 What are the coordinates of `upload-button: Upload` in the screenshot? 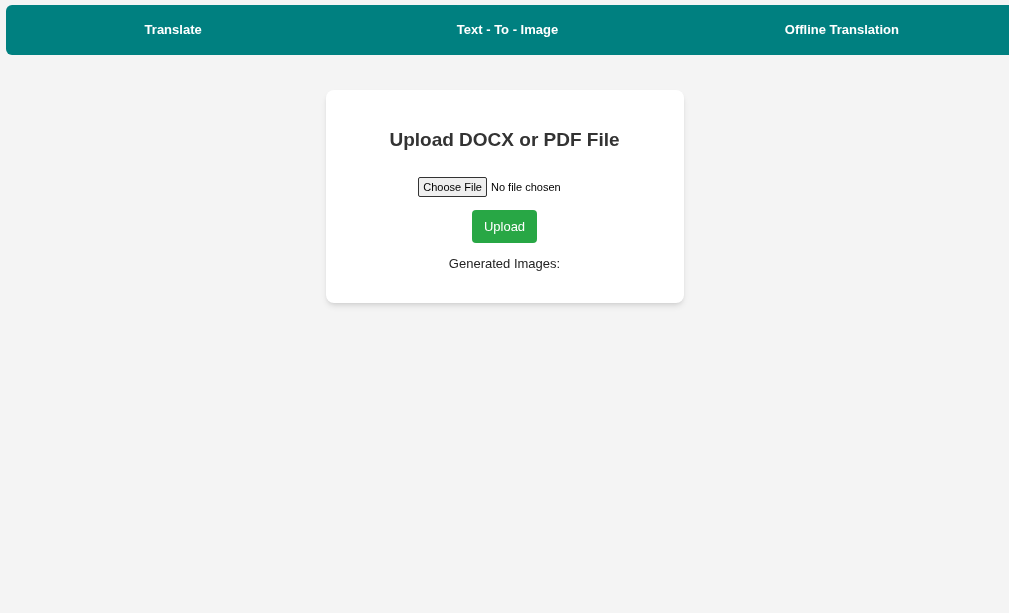 It's located at (504, 226).